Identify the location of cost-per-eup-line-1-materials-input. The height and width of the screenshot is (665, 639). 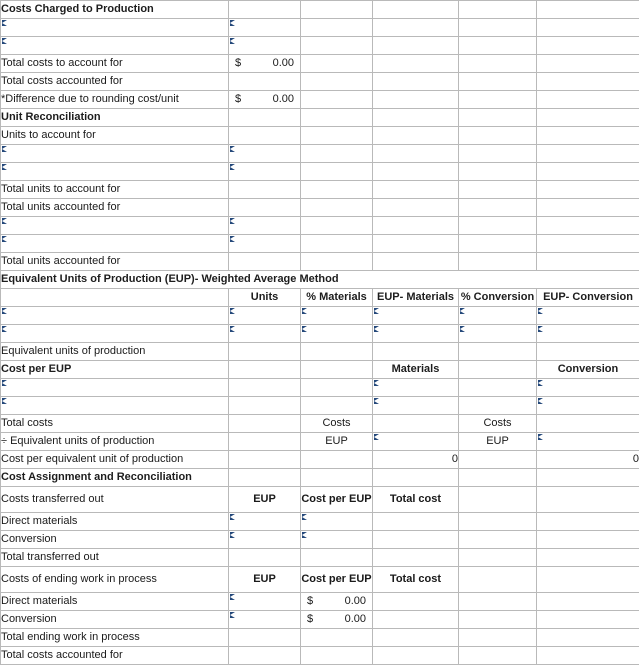
(416, 388).